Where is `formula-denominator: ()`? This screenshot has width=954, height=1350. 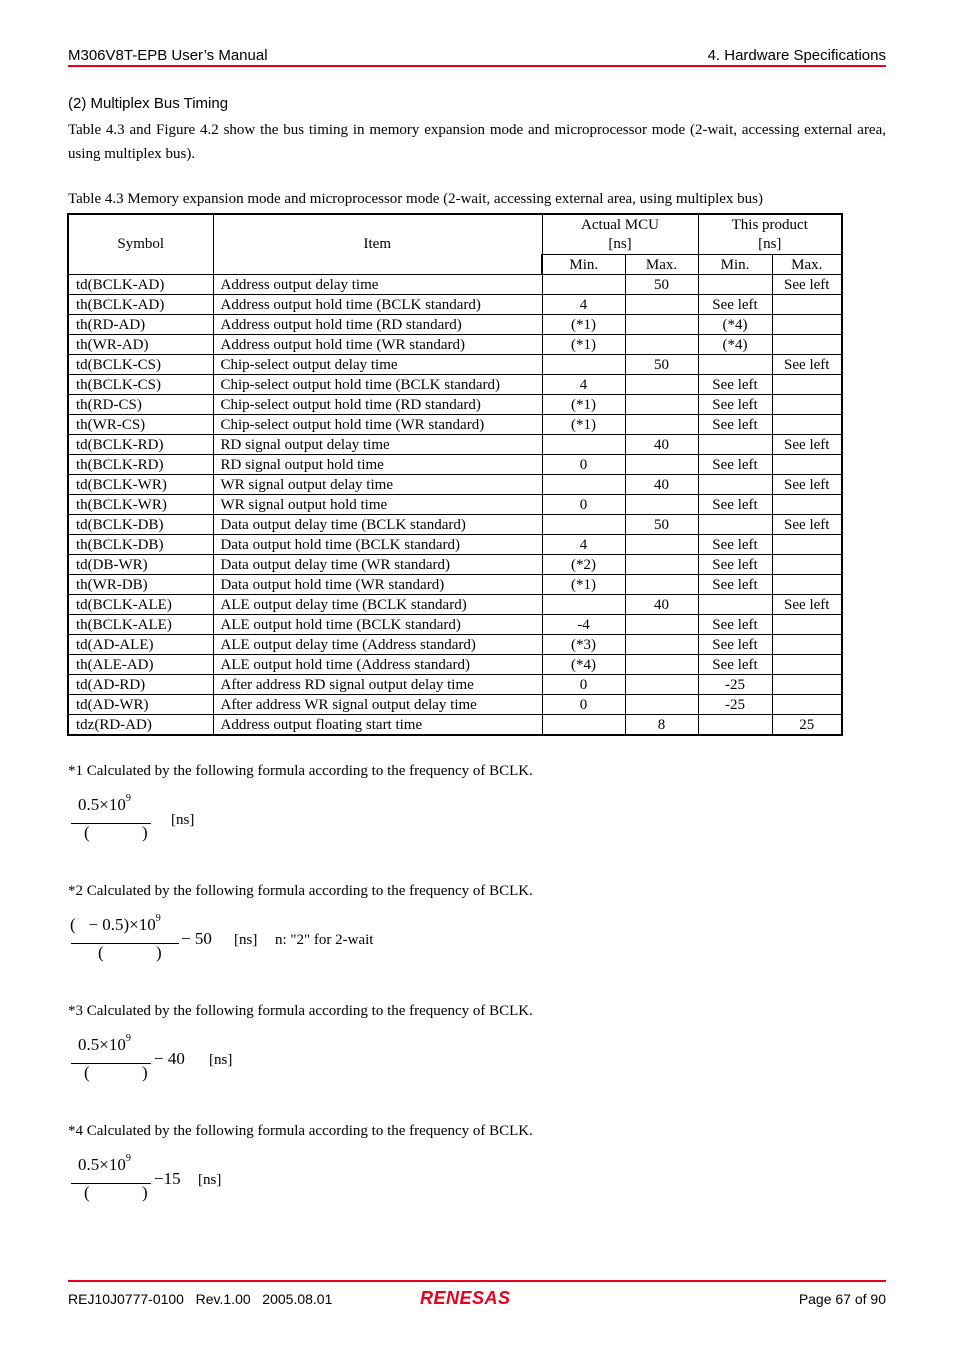 formula-denominator: () is located at coordinates (116, 833).